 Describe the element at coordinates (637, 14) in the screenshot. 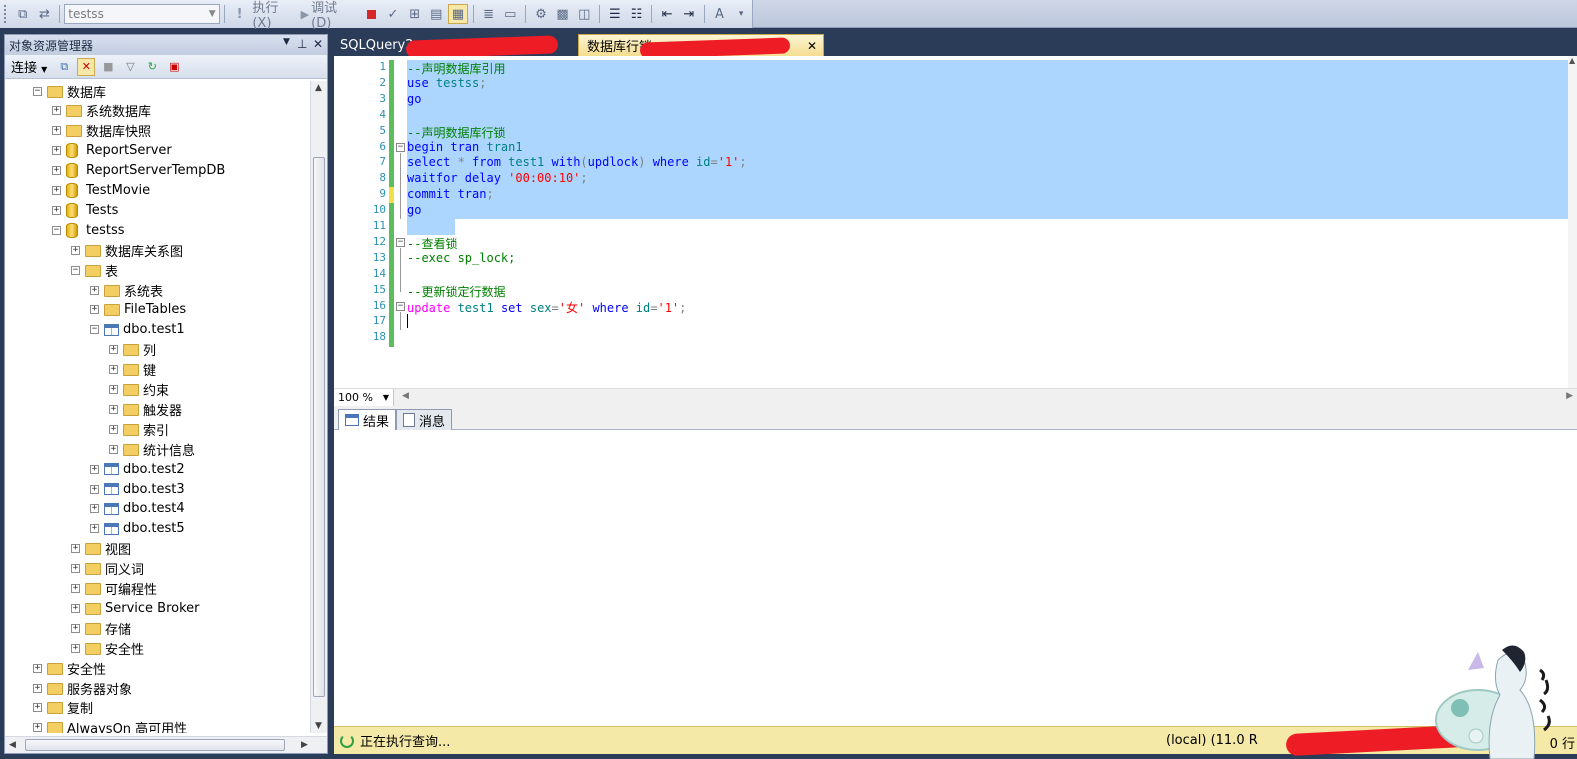

I see `uncomment-icon: ☷` at that location.